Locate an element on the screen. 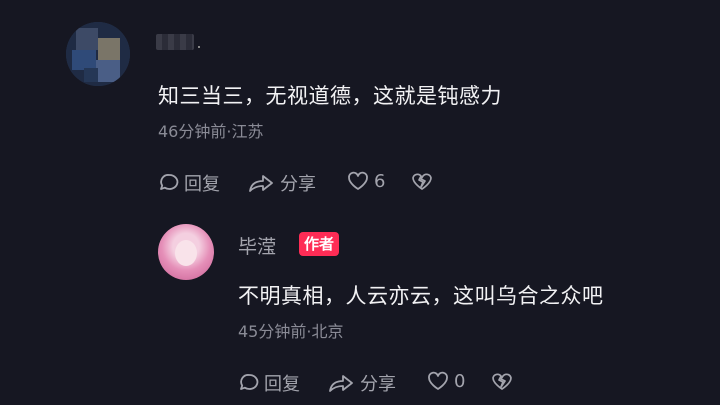 This screenshot has width=720, height=405. reply-like-count: 0 is located at coordinates (460, 381).